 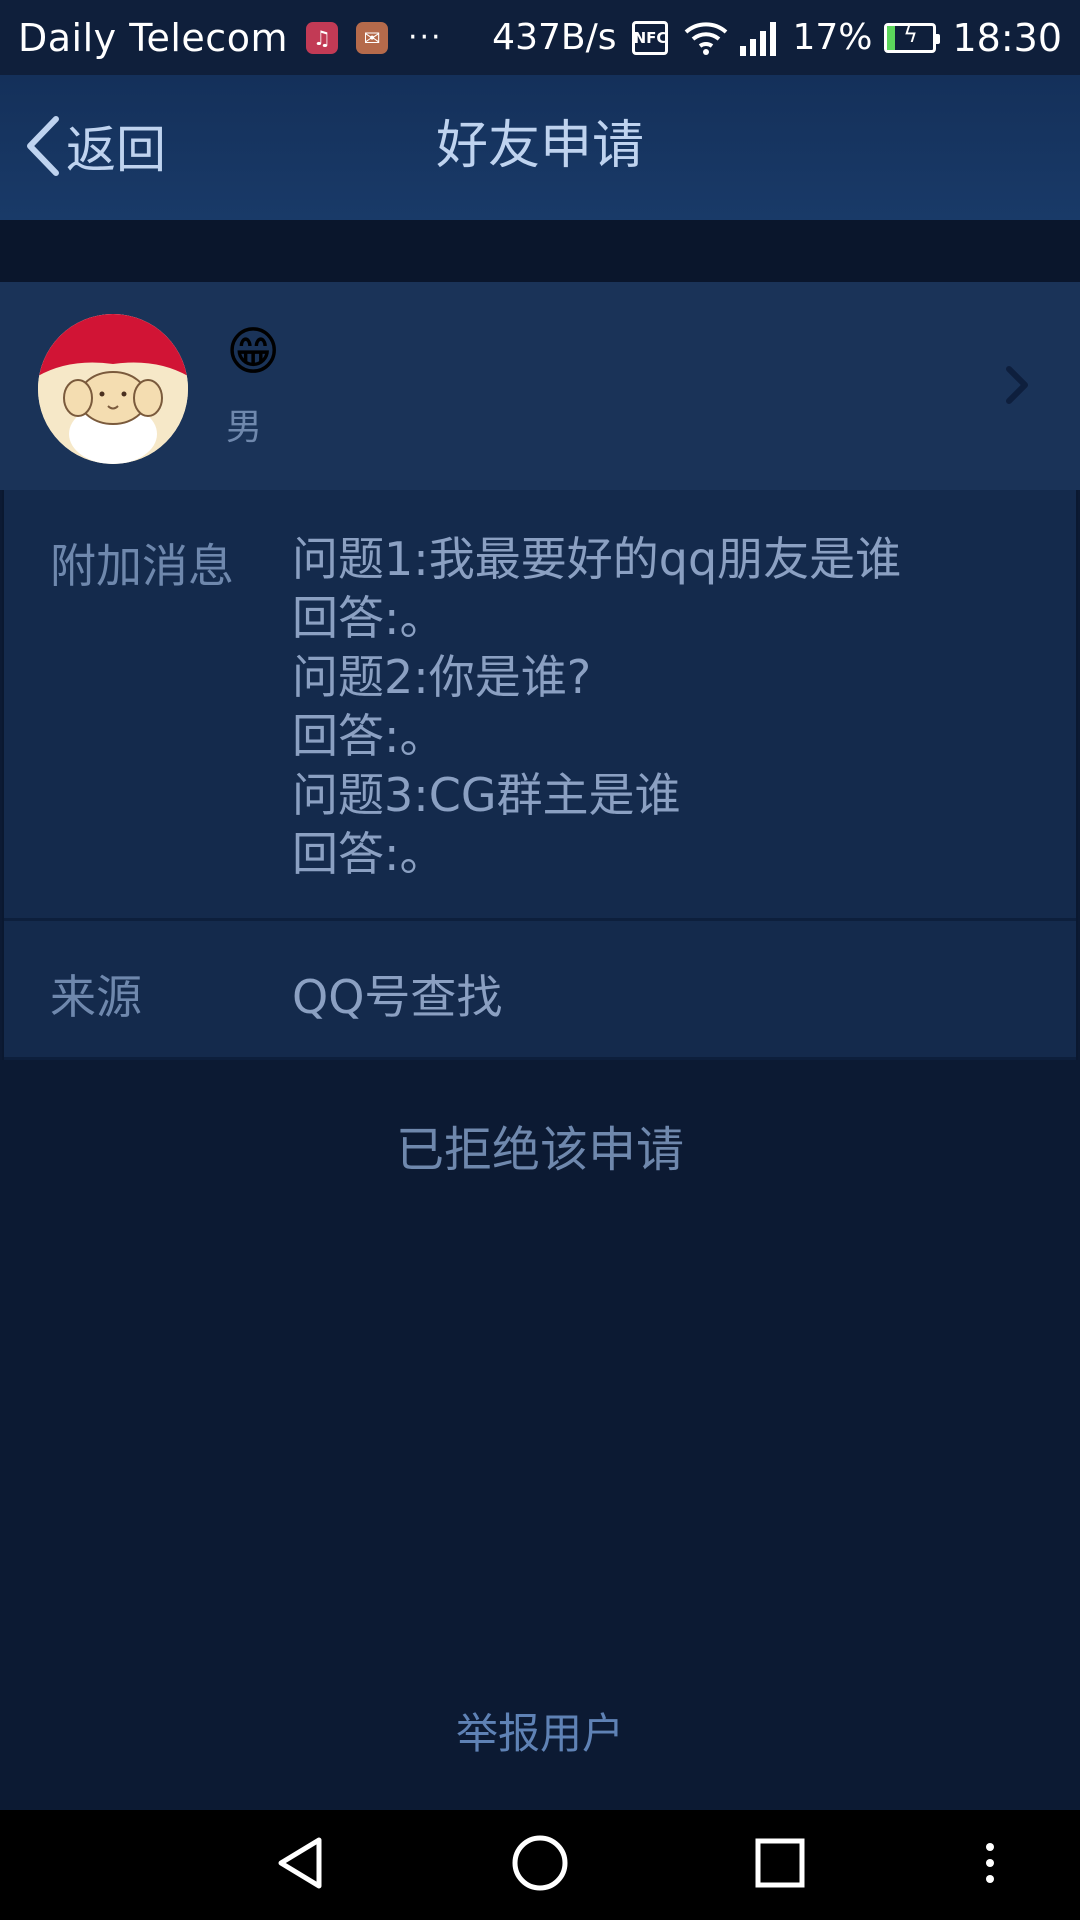 What do you see at coordinates (597, 559) in the screenshot?
I see `message-line: 问题1:我最要好的qq朋友是谁` at bounding box center [597, 559].